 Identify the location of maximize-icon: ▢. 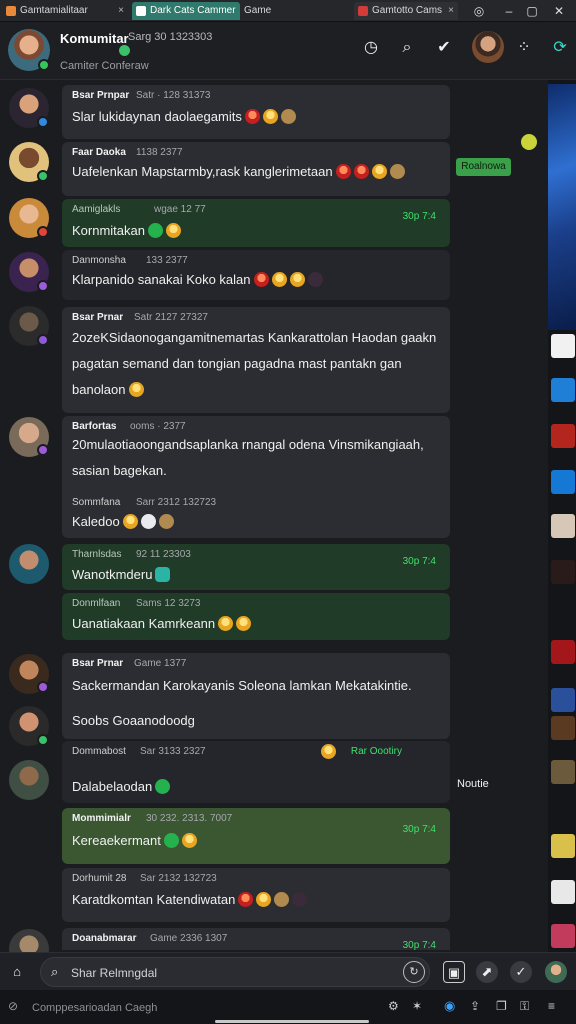
(532, 11).